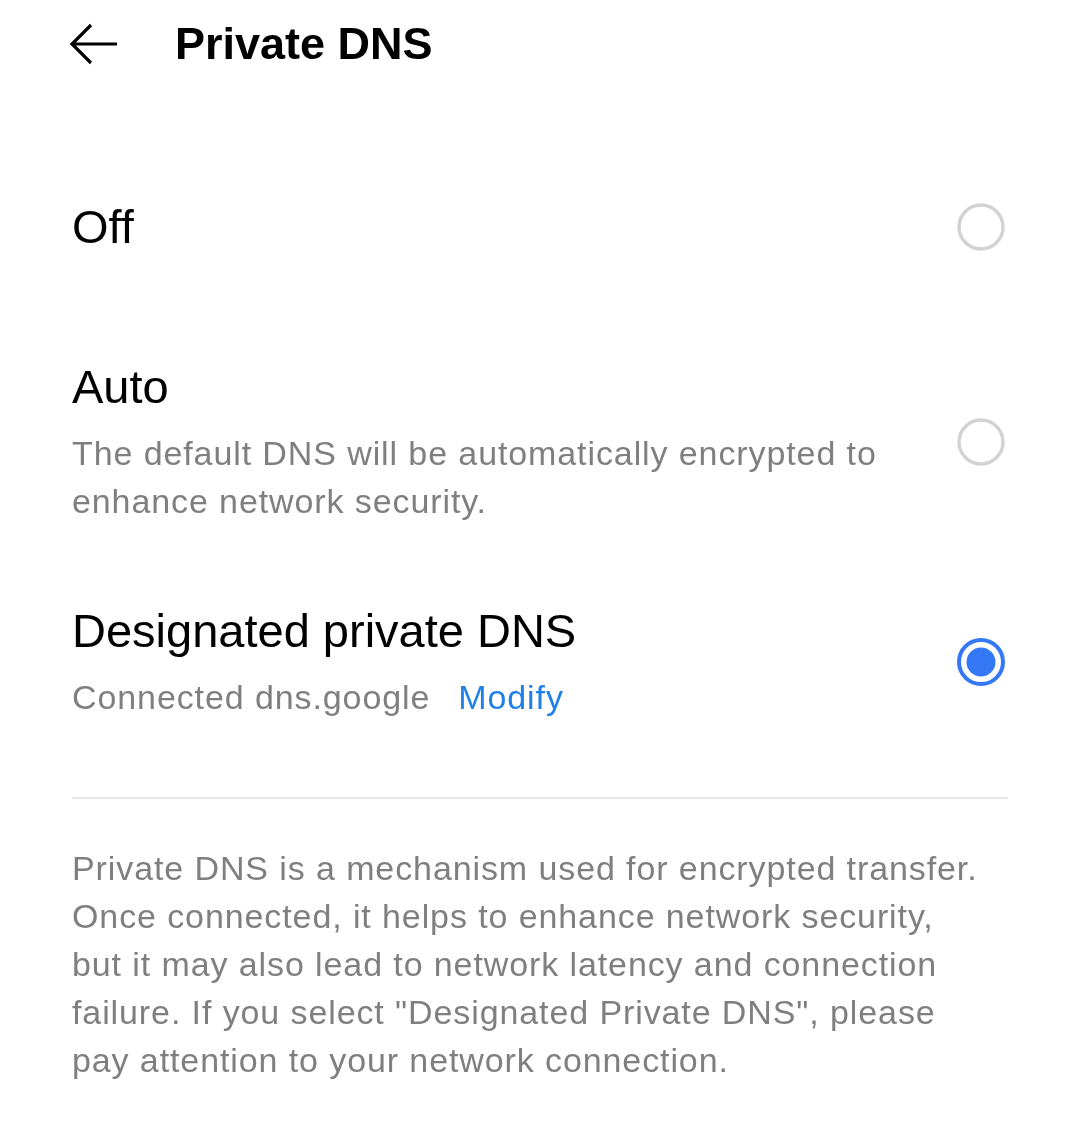 The height and width of the screenshot is (1135, 1080). What do you see at coordinates (324, 631) in the screenshot?
I see `option-title: Designated private DNS` at bounding box center [324, 631].